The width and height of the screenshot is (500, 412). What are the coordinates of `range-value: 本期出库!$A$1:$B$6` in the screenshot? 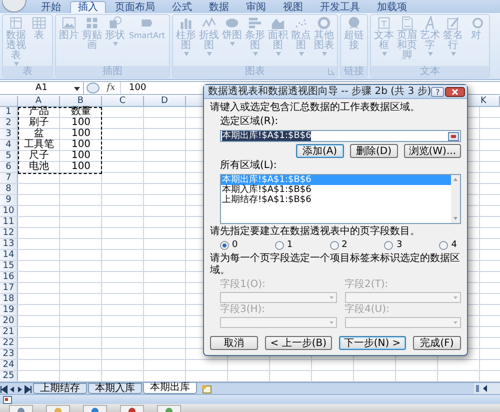 It's located at (267, 136).